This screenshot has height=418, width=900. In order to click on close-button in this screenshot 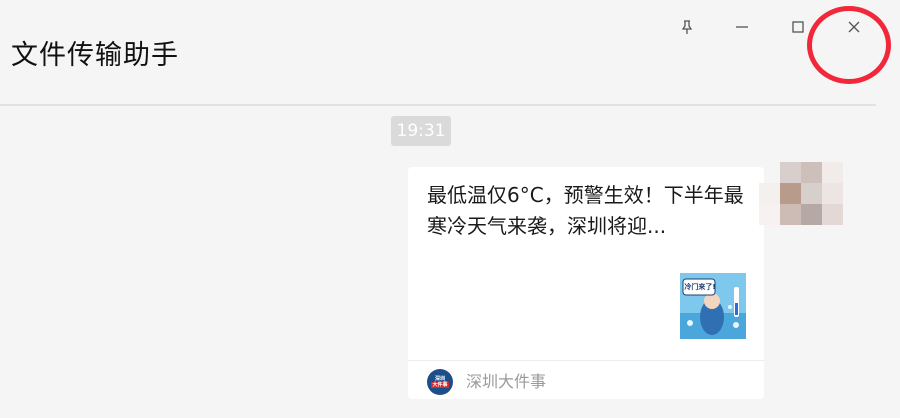, I will do `click(854, 27)`.